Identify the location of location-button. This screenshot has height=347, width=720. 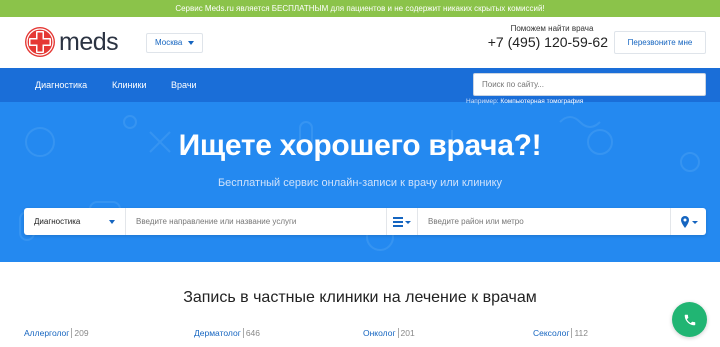
(688, 221).